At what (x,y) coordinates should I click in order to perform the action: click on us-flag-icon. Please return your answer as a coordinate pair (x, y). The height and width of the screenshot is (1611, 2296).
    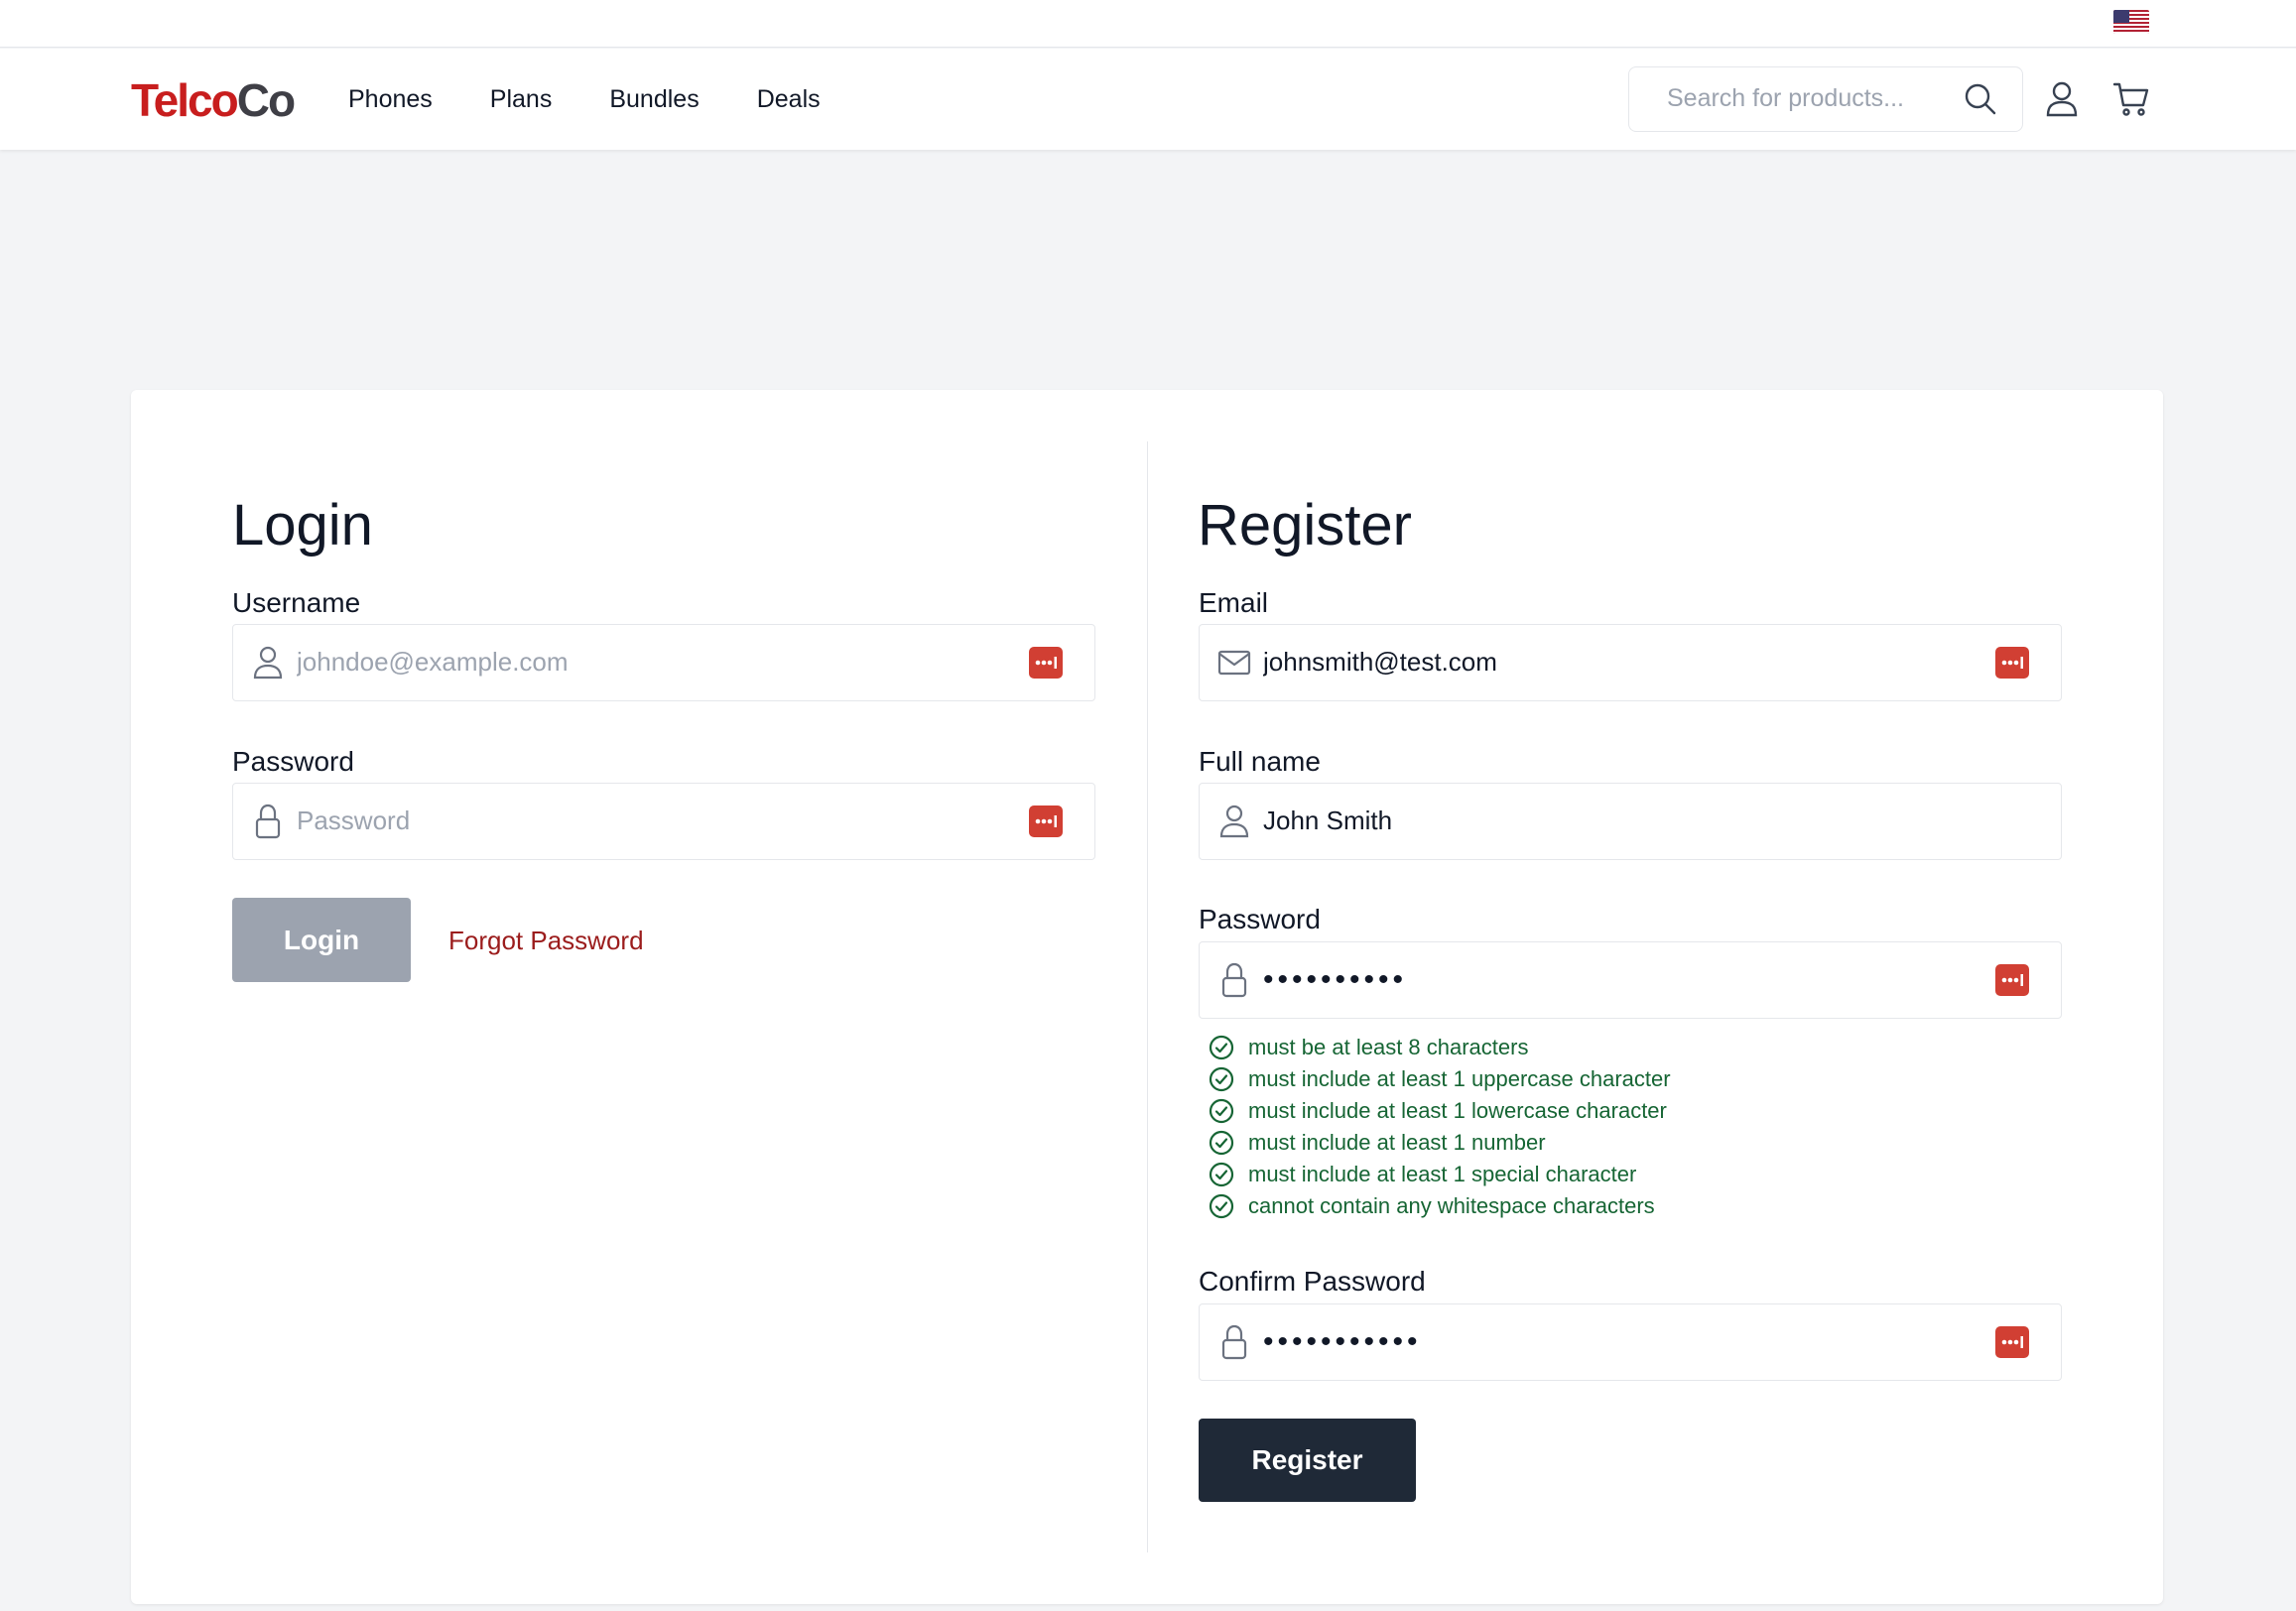
    Looking at the image, I should click on (2131, 22).